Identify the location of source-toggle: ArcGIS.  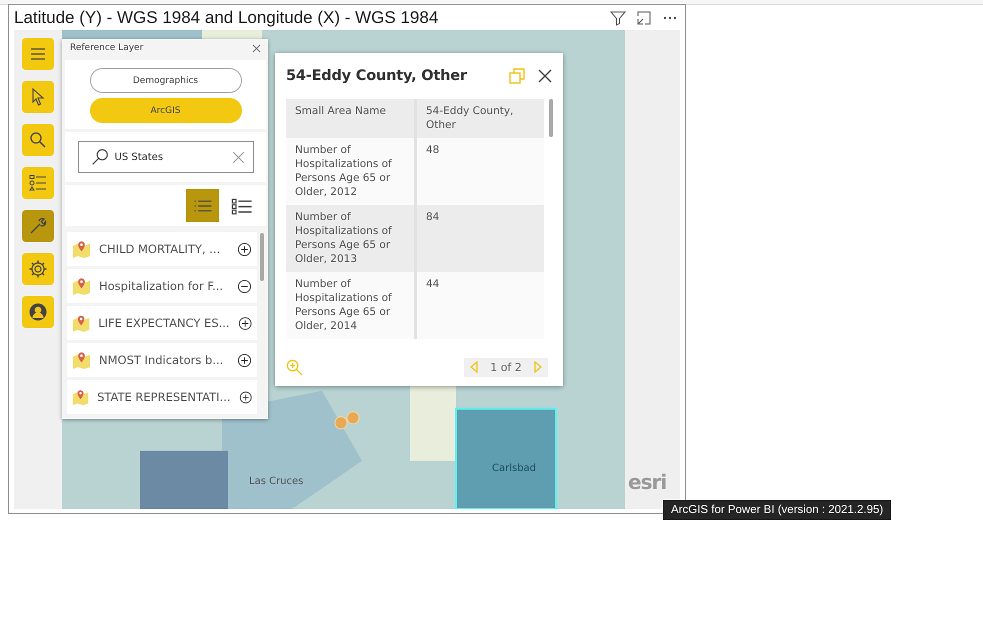
(166, 110).